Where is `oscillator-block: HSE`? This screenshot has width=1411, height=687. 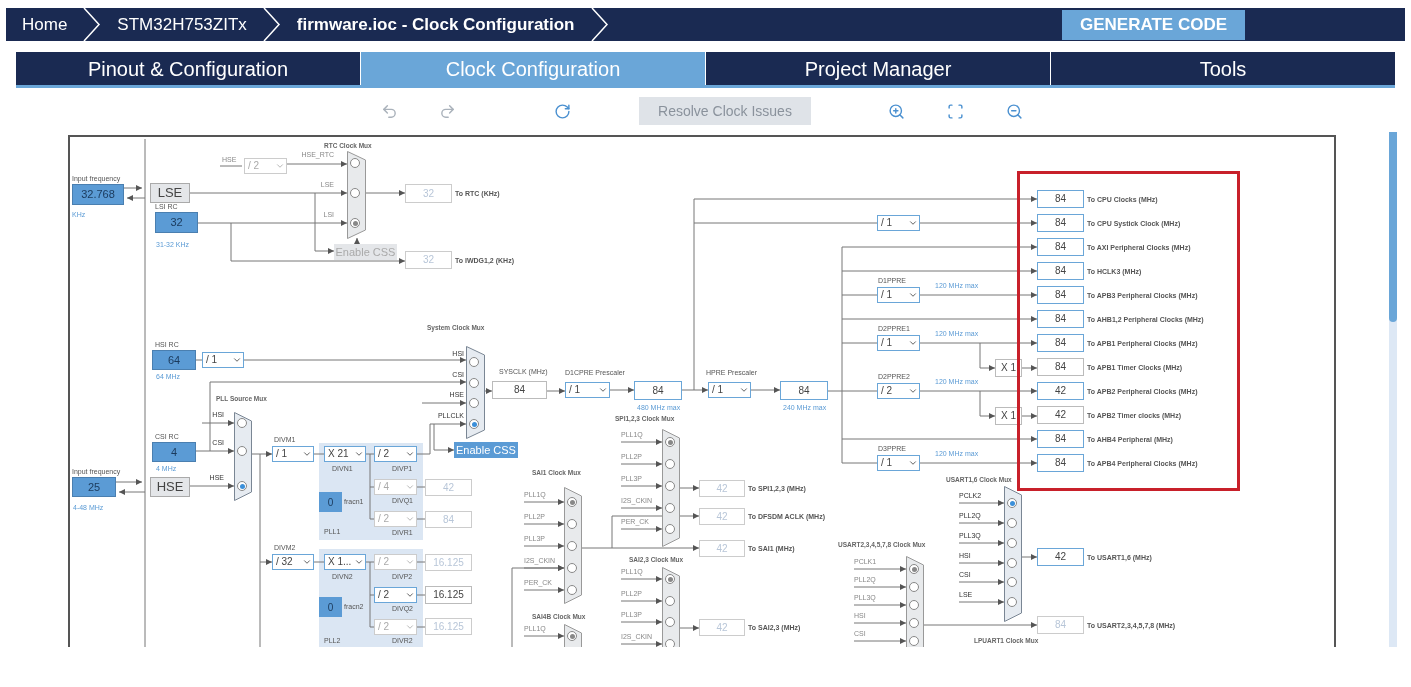
oscillator-block: HSE is located at coordinates (170, 487).